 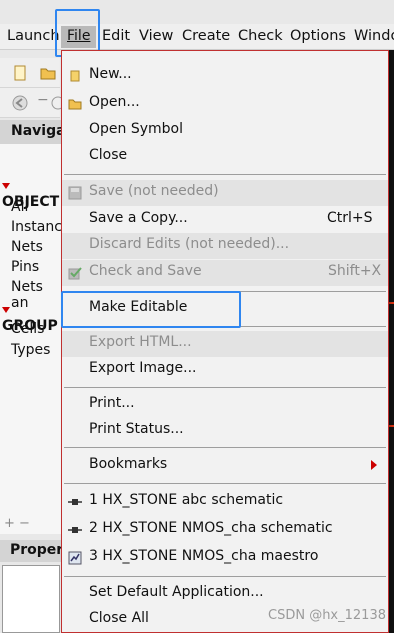 I want to click on zoom-out-icon: −, so click(x=43, y=100).